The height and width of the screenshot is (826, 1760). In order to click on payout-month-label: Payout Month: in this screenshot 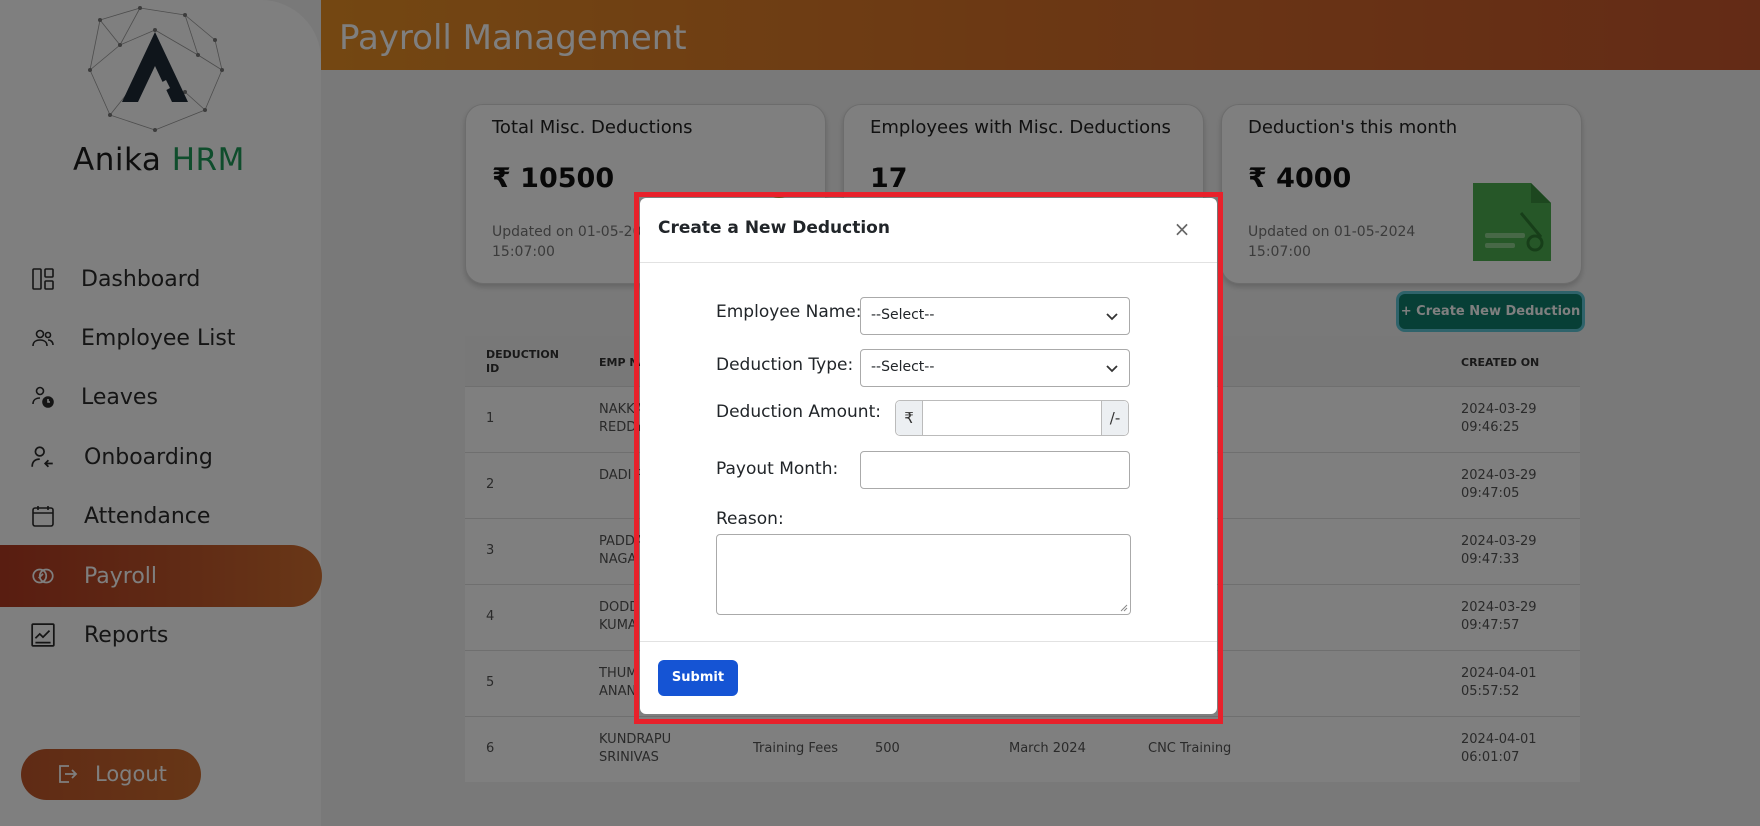, I will do `click(777, 469)`.